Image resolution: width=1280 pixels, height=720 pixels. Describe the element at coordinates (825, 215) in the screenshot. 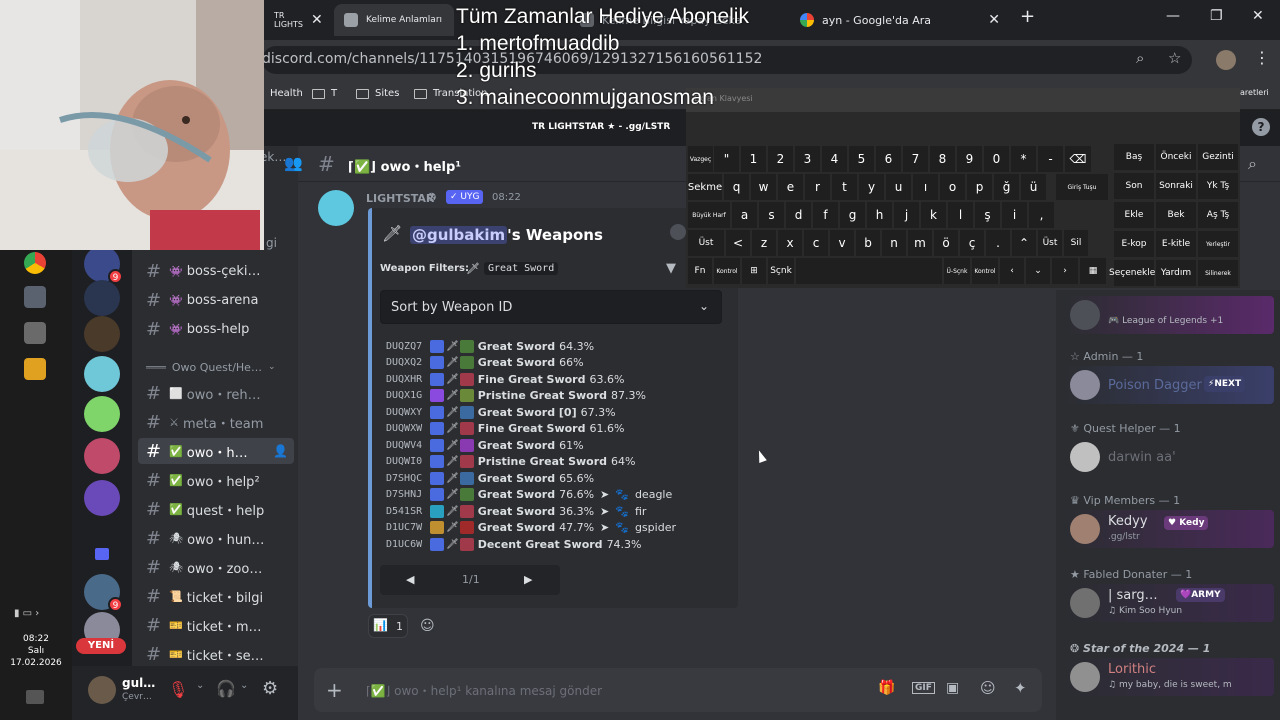

I see `keyboard-key: f` at that location.